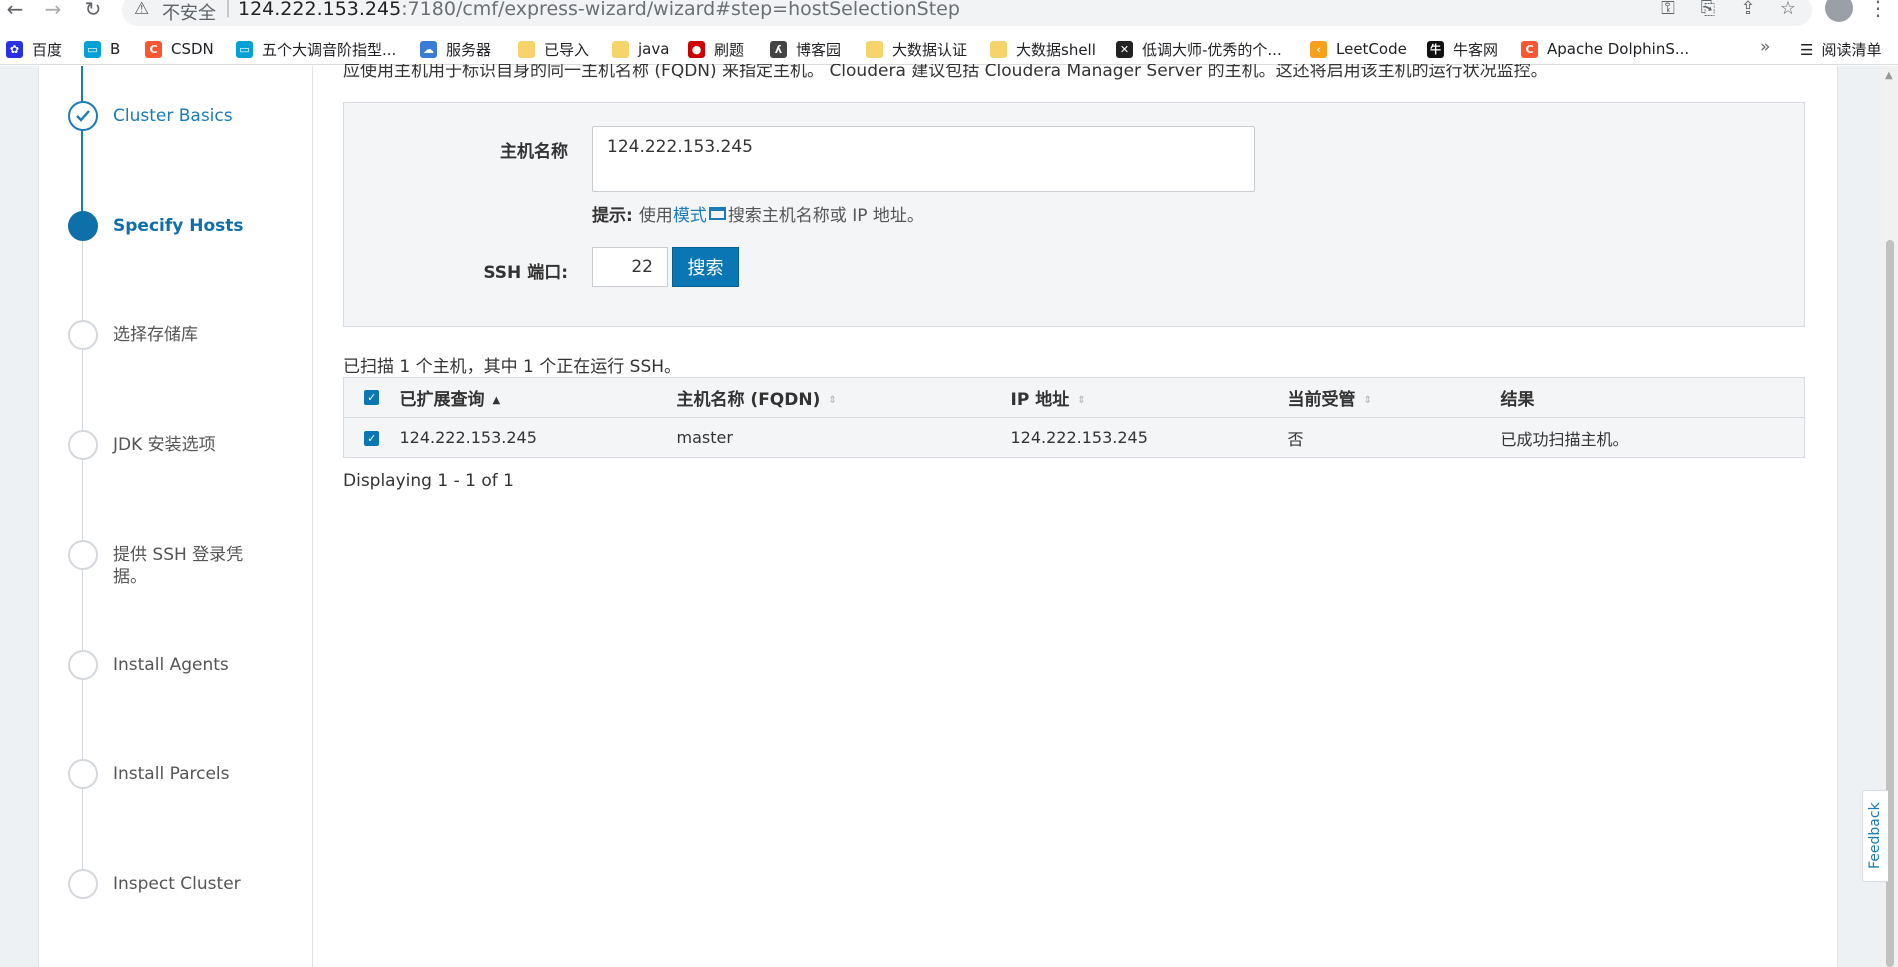  I want to click on more-menu-icon: ⋮, so click(1878, 10).